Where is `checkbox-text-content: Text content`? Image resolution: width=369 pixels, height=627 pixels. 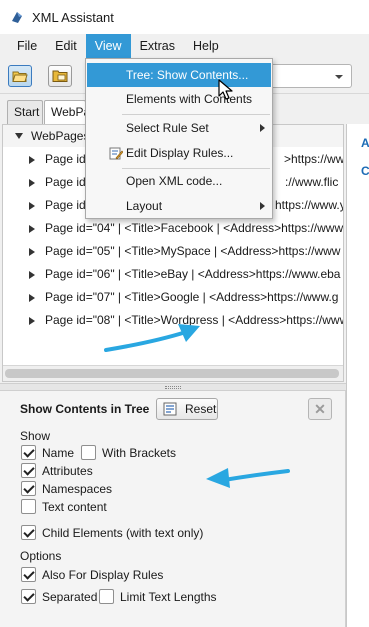 checkbox-text-content: Text content is located at coordinates (64, 506).